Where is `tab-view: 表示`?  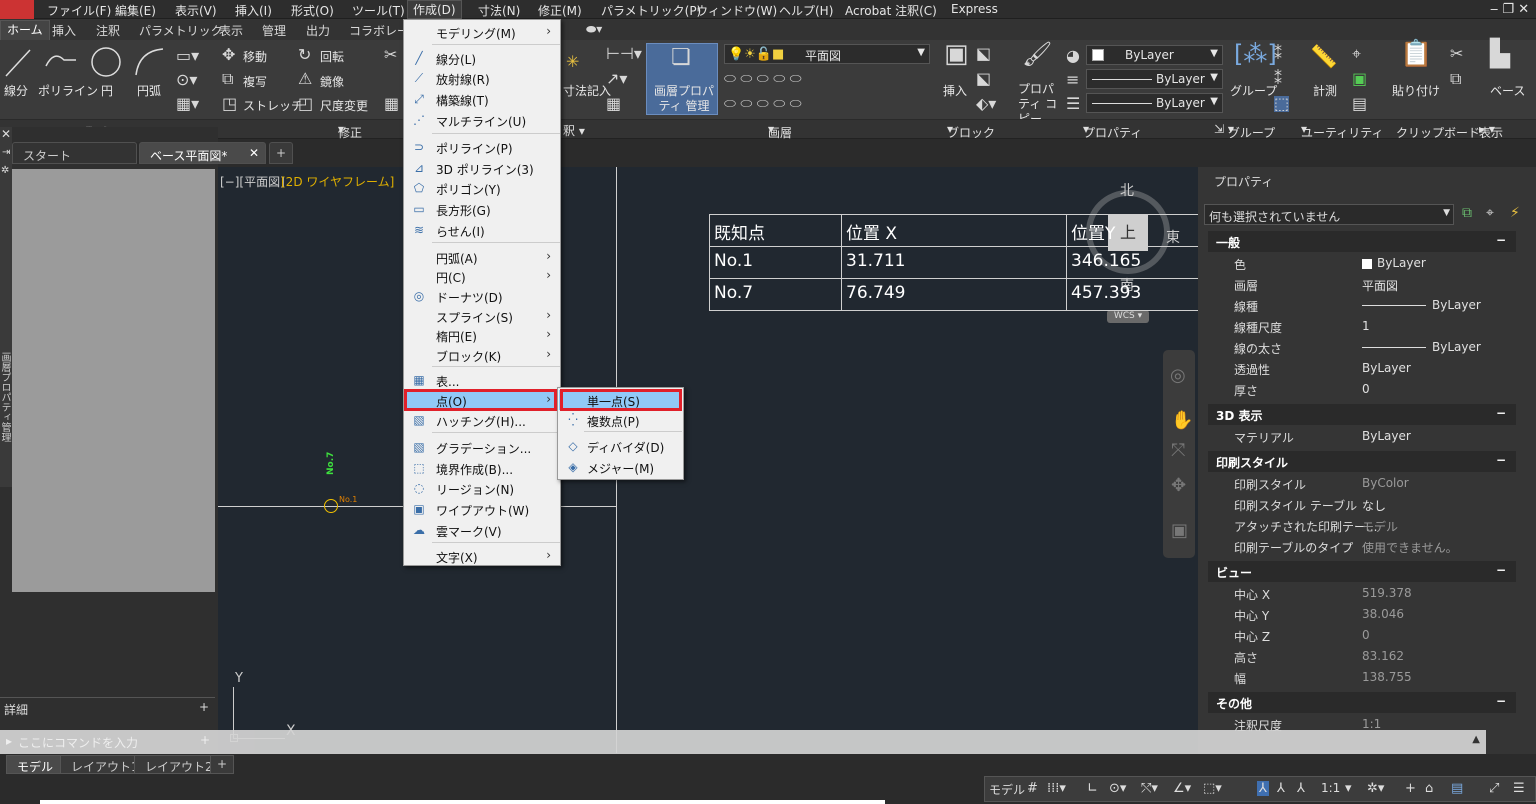 tab-view: 表示 is located at coordinates (231, 30).